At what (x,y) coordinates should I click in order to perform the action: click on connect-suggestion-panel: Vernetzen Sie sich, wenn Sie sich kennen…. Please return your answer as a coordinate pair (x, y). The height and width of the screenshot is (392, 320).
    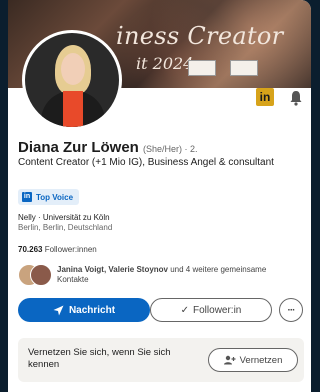
    Looking at the image, I should click on (161, 360).